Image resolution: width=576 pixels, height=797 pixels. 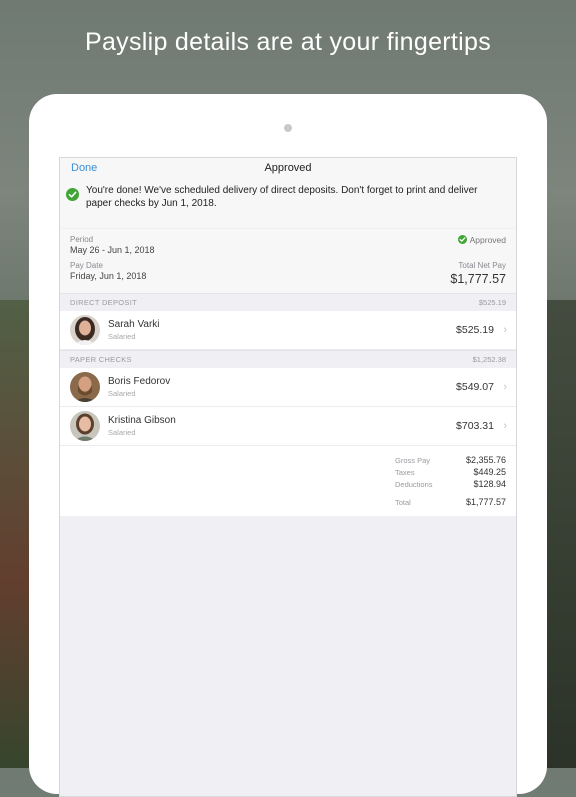 What do you see at coordinates (288, 426) in the screenshot?
I see `employee-row-kristina-gibson: Kristina Gibson Salaried $703.31 ›` at bounding box center [288, 426].